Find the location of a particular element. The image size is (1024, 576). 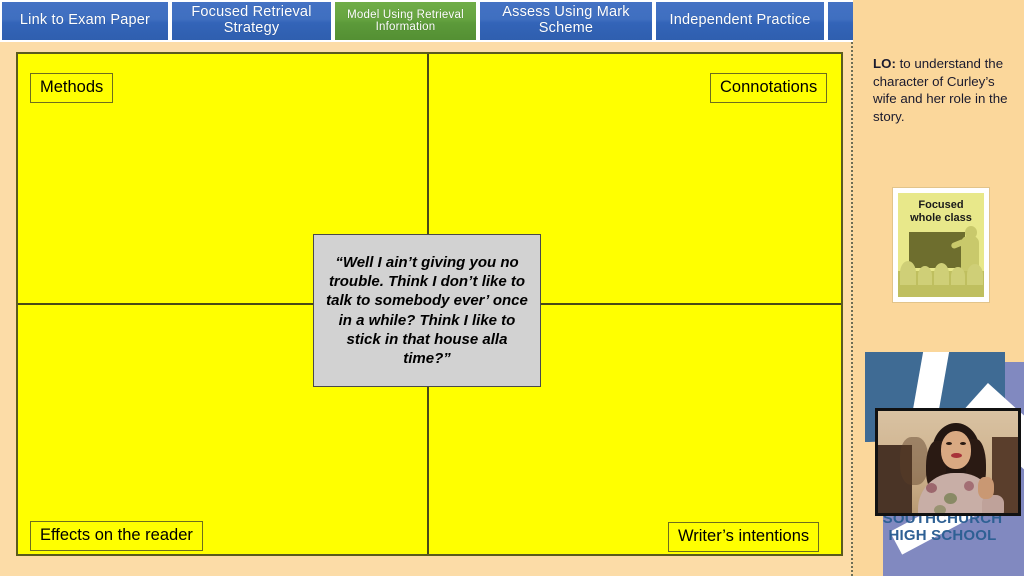

learning-objective-prefix: LO: is located at coordinates (884, 63).